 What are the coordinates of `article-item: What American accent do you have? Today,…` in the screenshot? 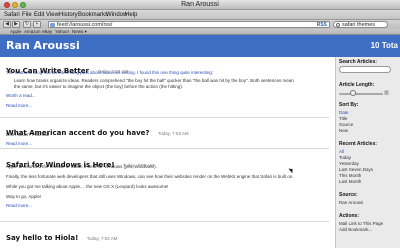 It's located at (169, 134).